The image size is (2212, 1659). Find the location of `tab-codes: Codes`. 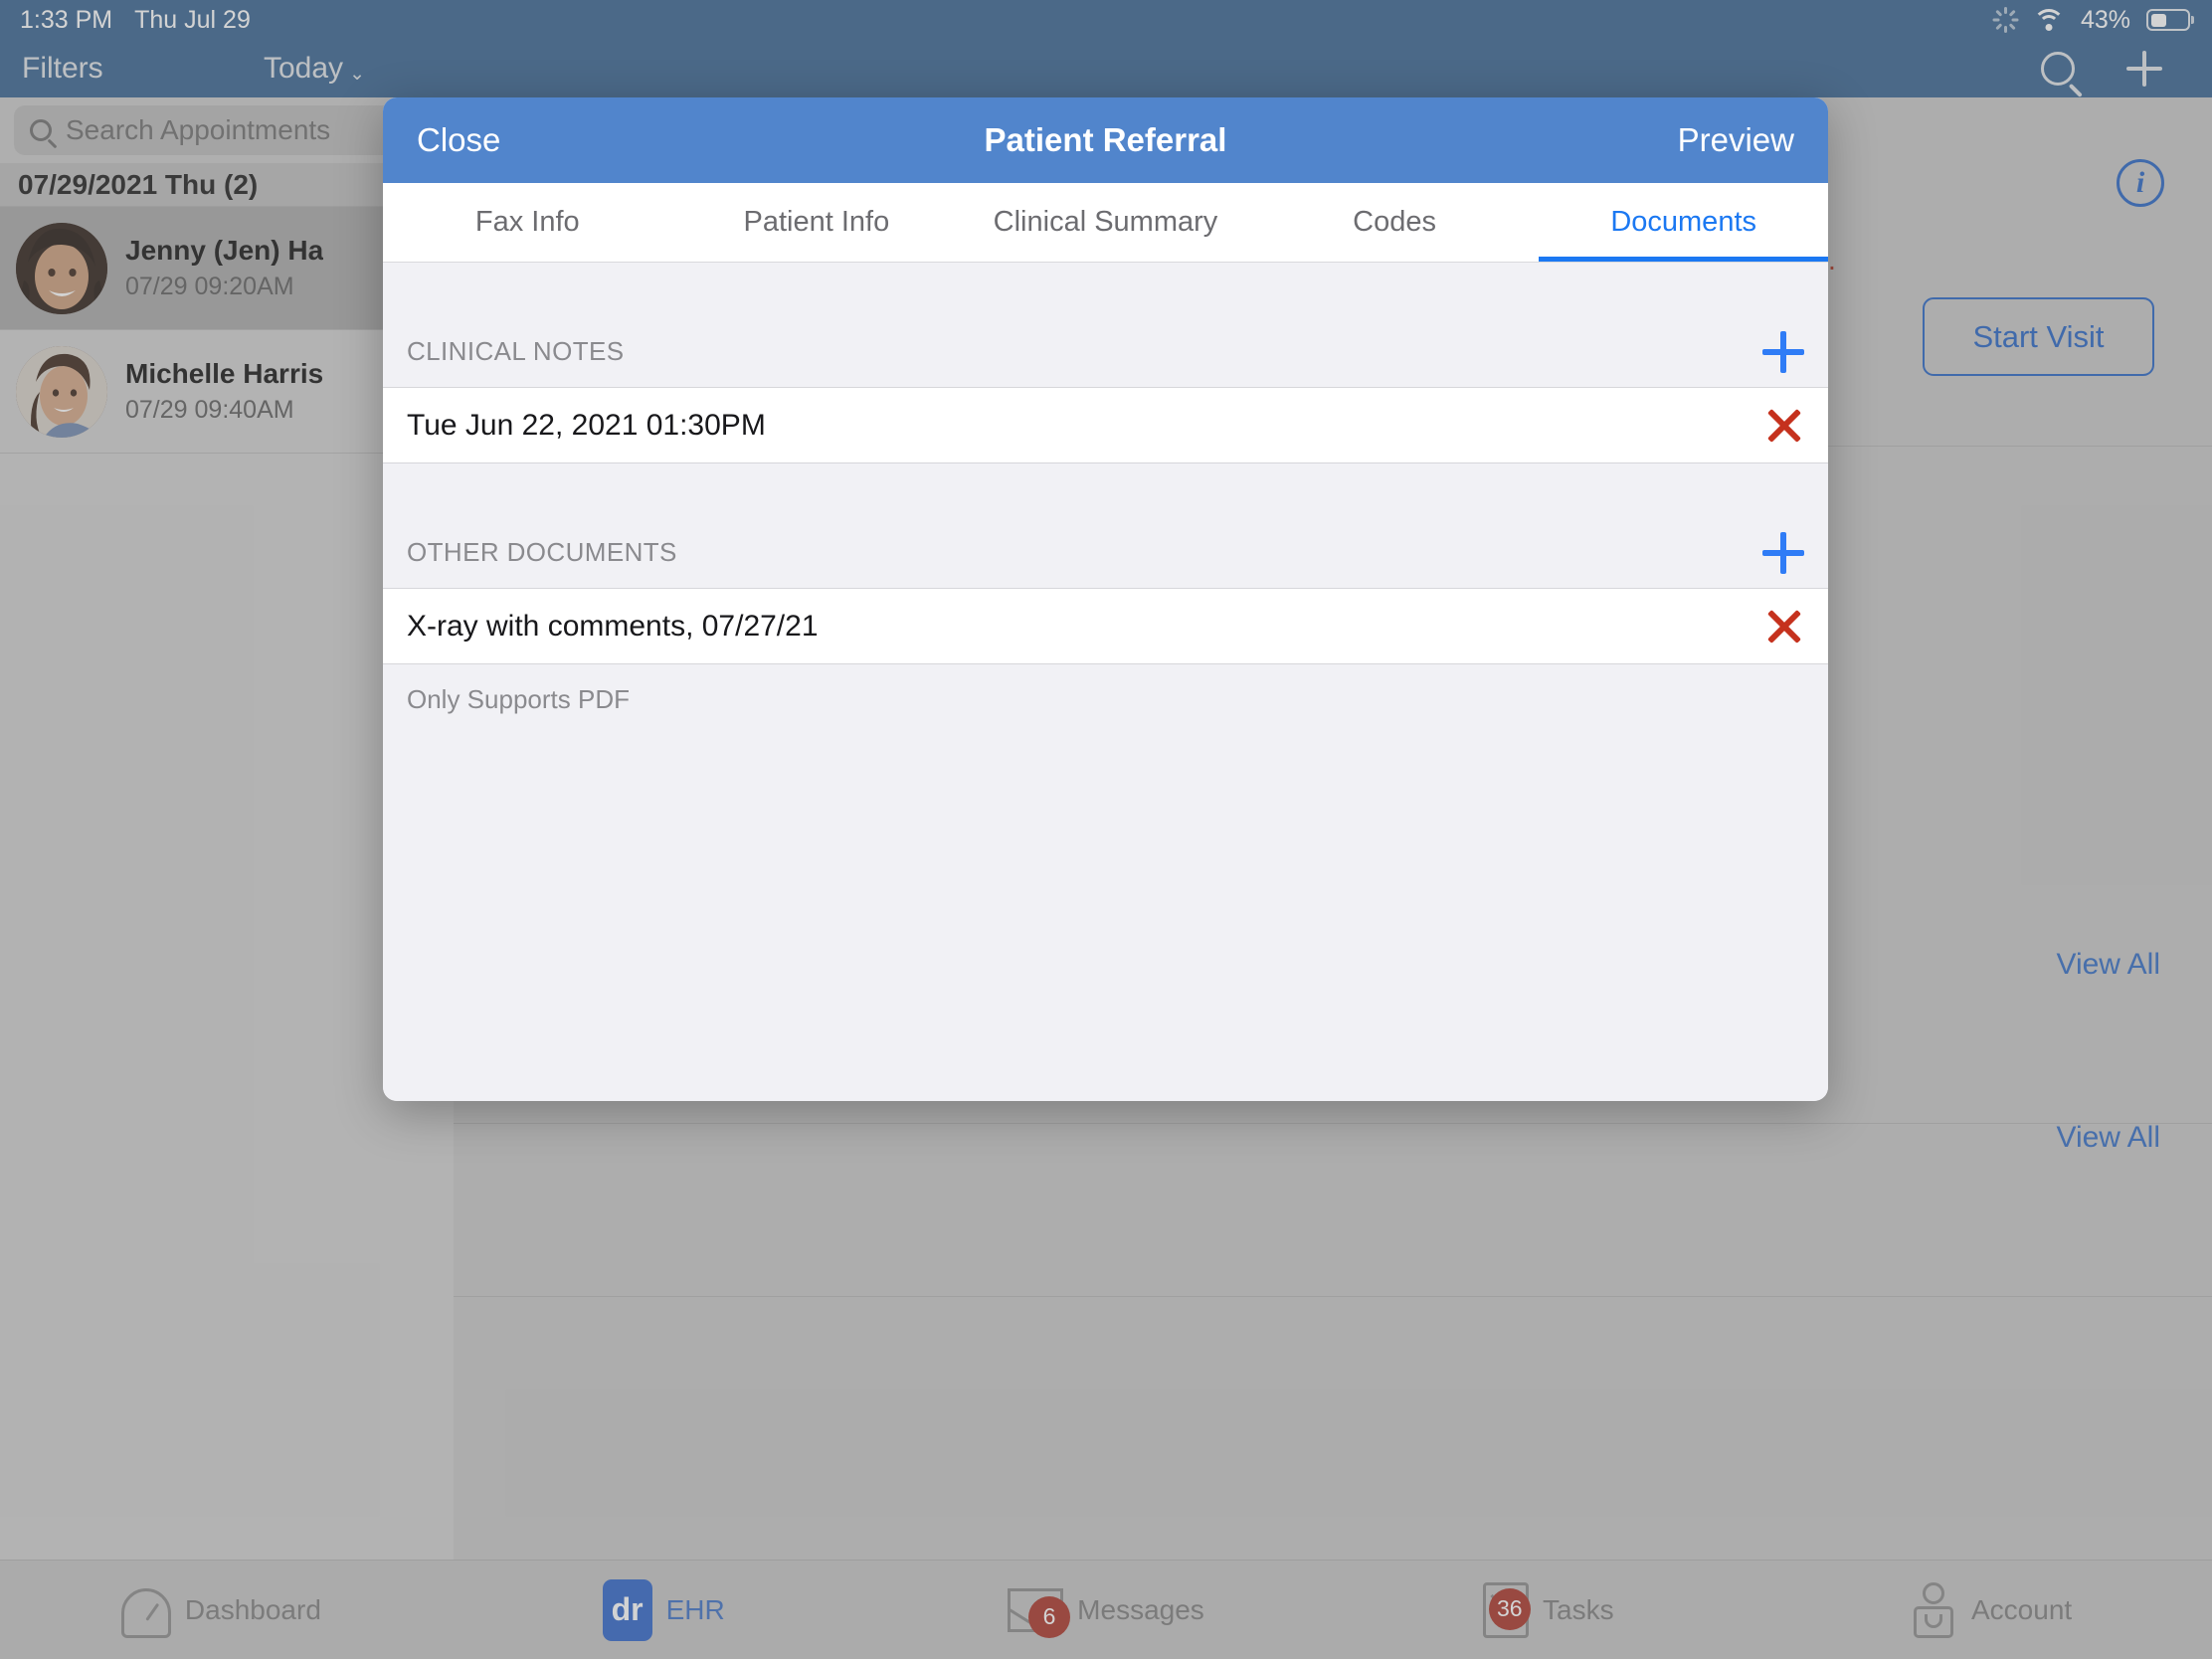

tab-codes: Codes is located at coordinates (1395, 222).